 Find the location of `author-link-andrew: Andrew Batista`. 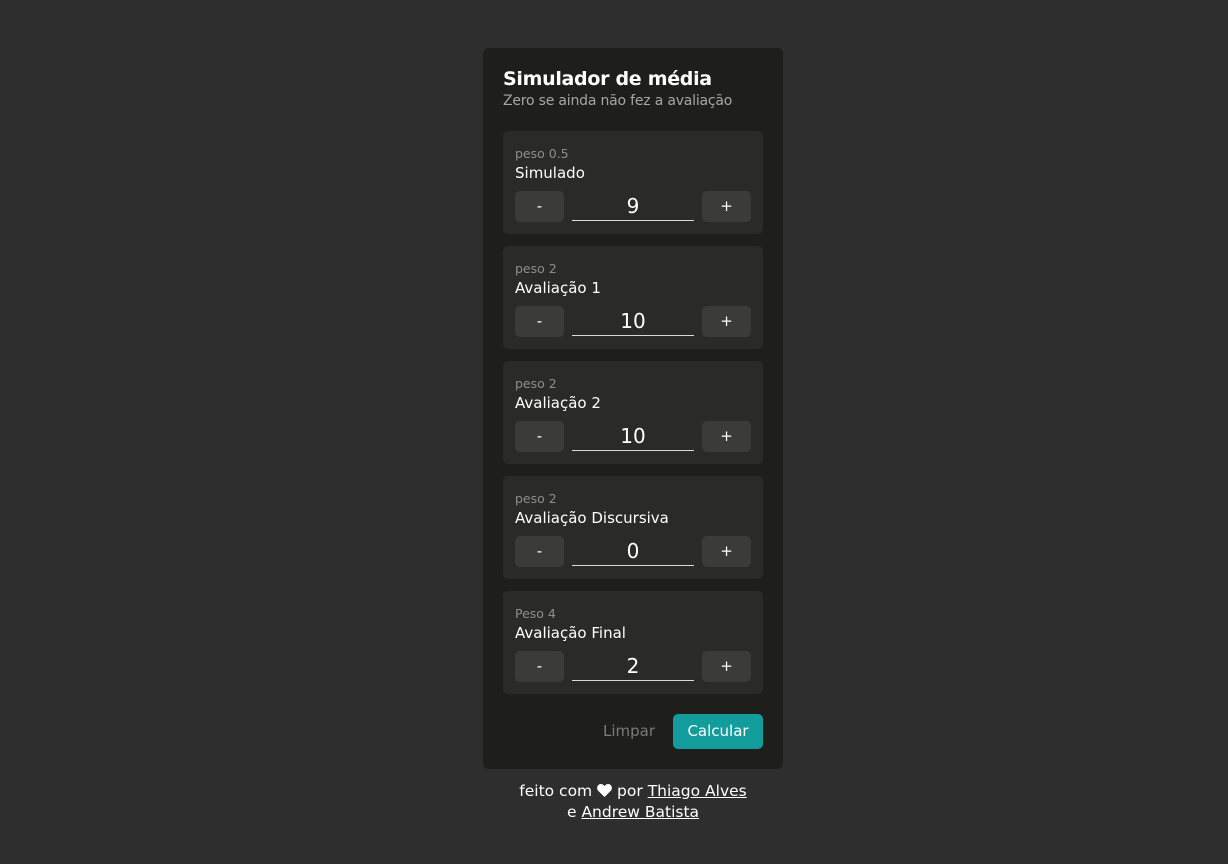

author-link-andrew: Andrew Batista is located at coordinates (640, 812).